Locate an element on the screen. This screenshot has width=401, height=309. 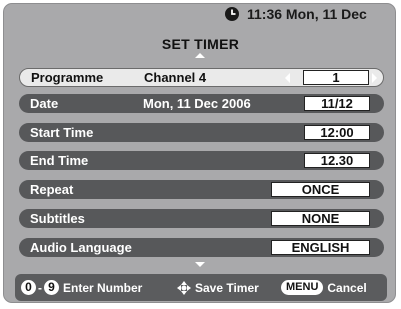
date-row: Date Mon, 11 Dec 2006 11/12 is located at coordinates (201, 103).